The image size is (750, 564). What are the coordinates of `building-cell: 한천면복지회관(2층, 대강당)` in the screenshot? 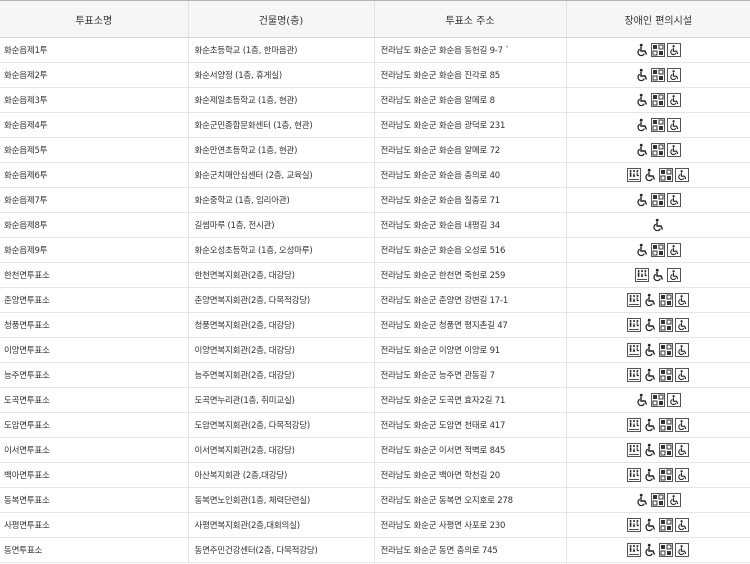 It's located at (280, 275).